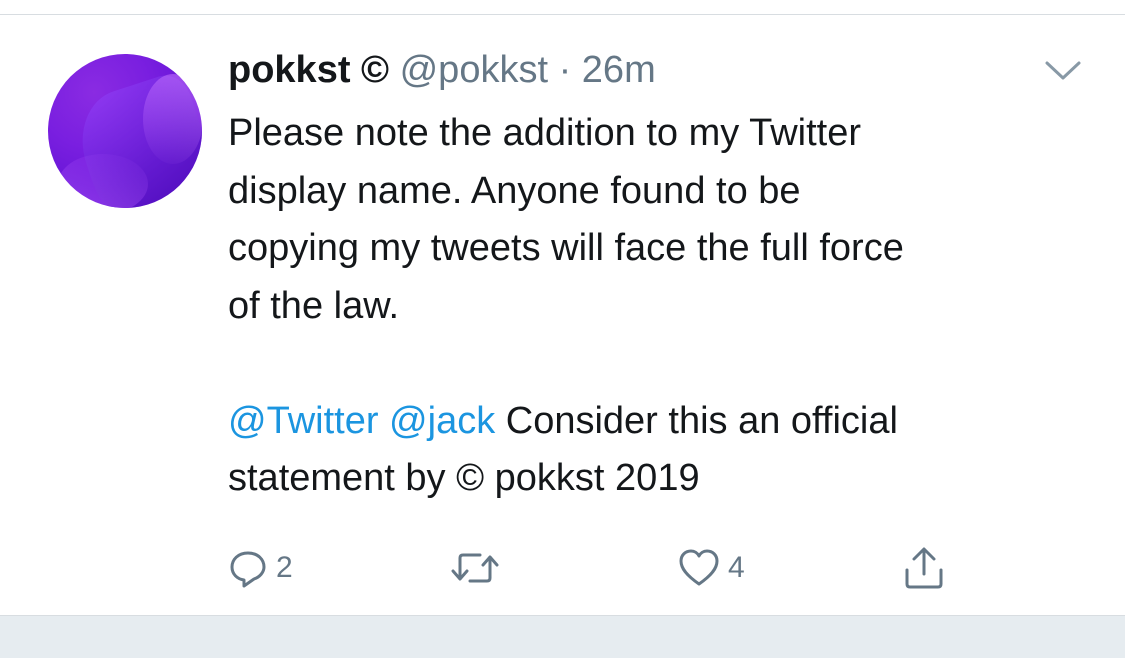 This screenshot has width=1125, height=658. I want to click on action-bar: 2 4, so click(608, 568).